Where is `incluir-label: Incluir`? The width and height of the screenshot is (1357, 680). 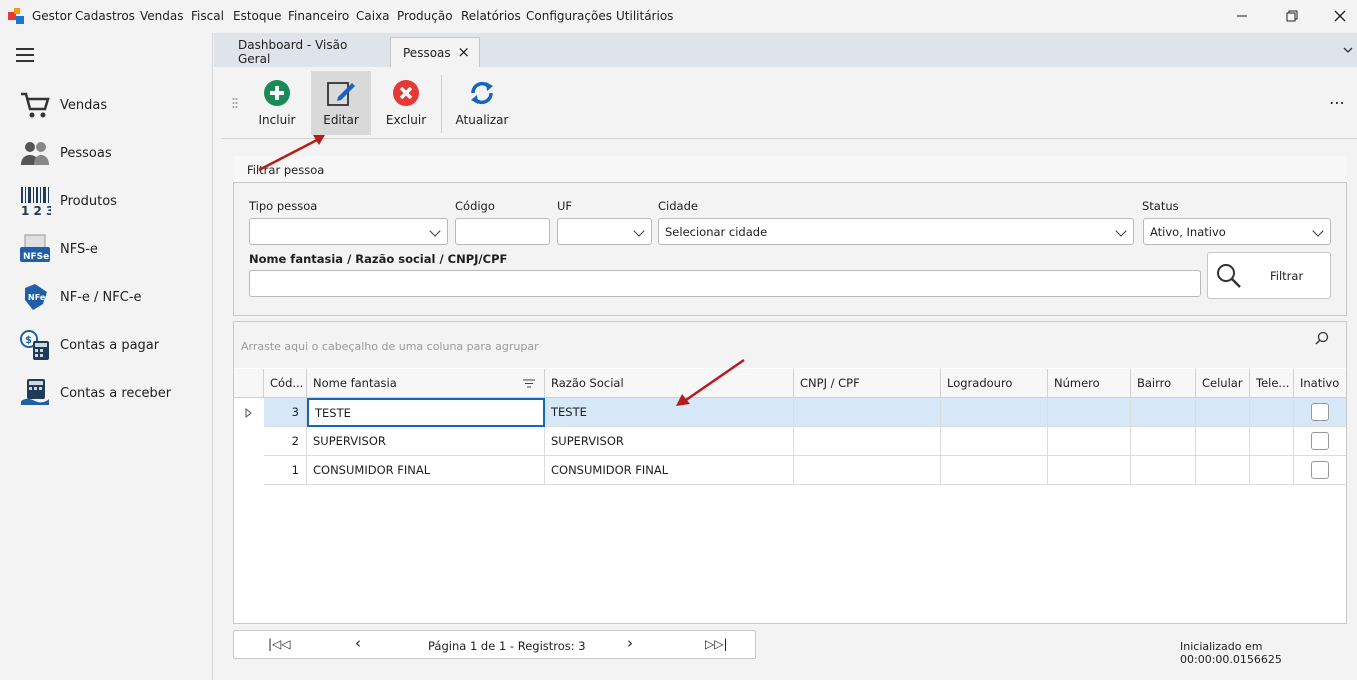
incluir-label: Incluir is located at coordinates (277, 120).